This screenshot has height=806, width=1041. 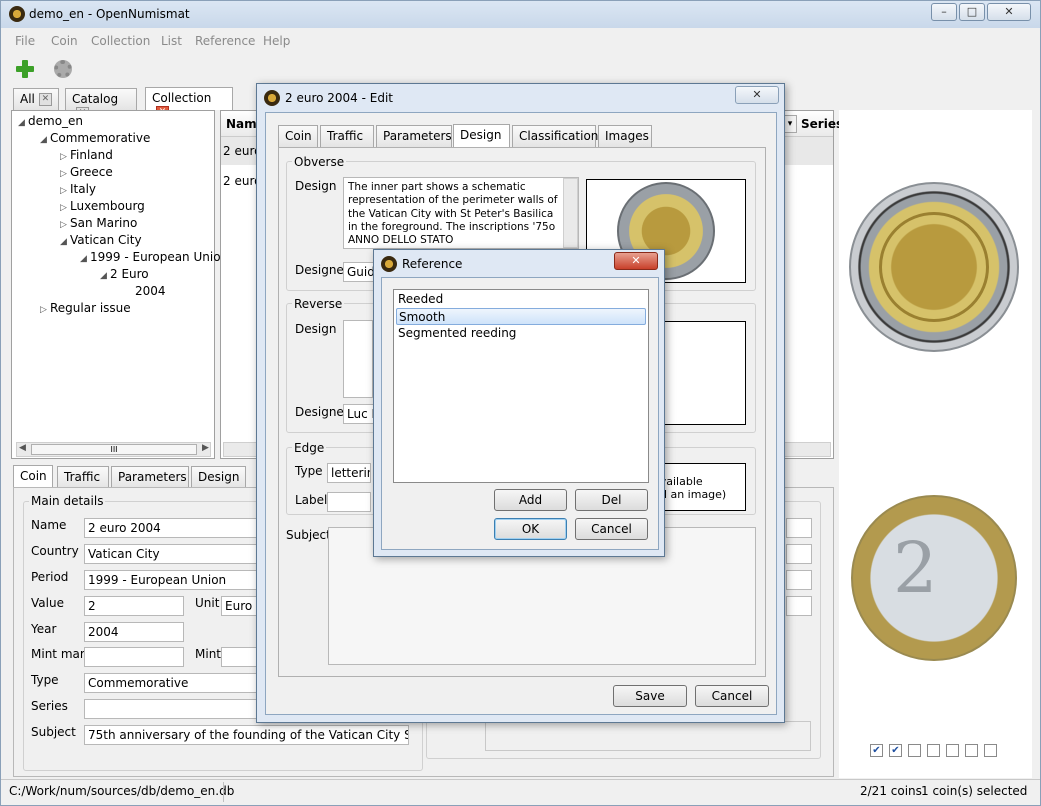 I want to click on type-field: Commemorative, so click(x=171, y=683).